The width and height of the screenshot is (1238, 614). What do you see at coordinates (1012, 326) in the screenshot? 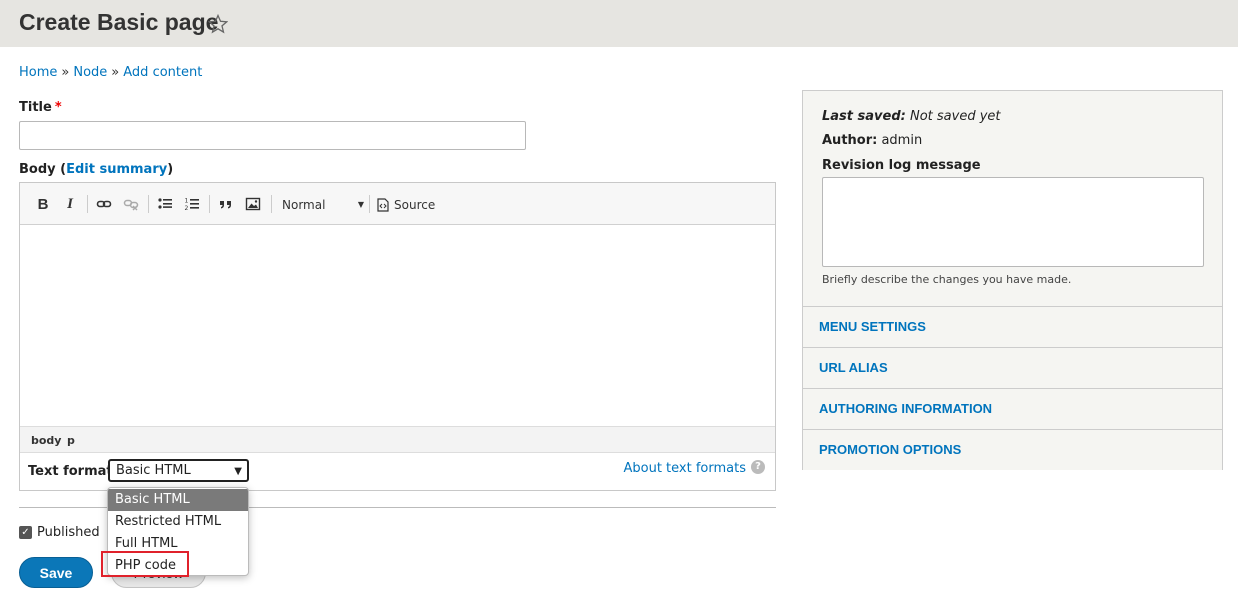
I see `menu-settings-section: MENU SETTINGS` at bounding box center [1012, 326].